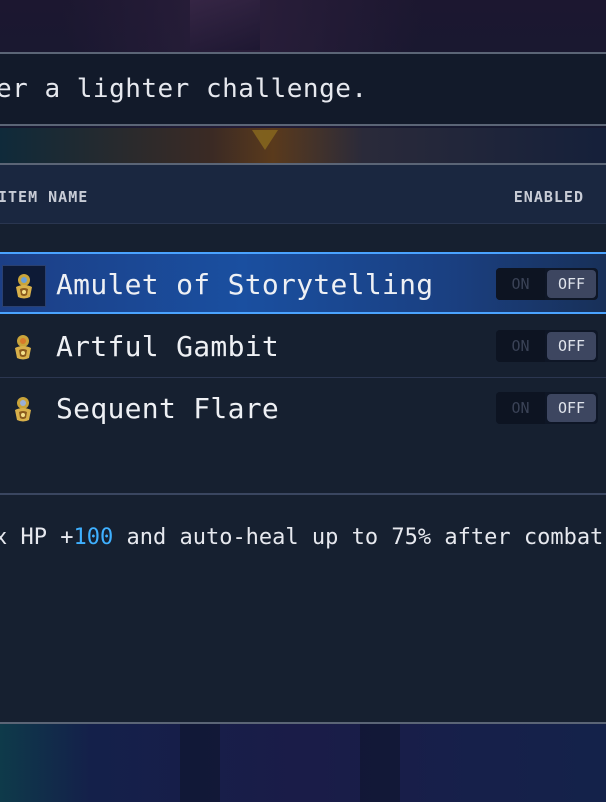 This screenshot has height=802, width=606. What do you see at coordinates (168, 346) in the screenshot?
I see `item-label: Artful Gambit` at bounding box center [168, 346].